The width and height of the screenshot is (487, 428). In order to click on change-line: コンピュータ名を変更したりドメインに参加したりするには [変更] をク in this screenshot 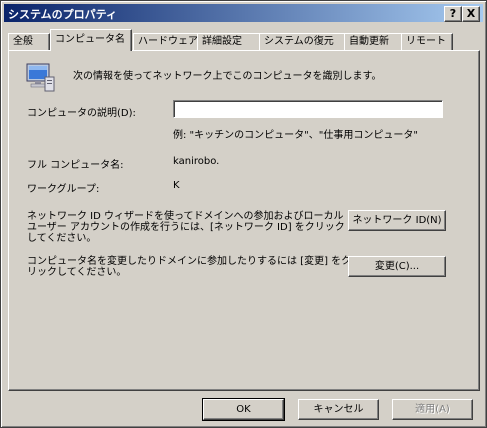, I will do `click(189, 261)`.